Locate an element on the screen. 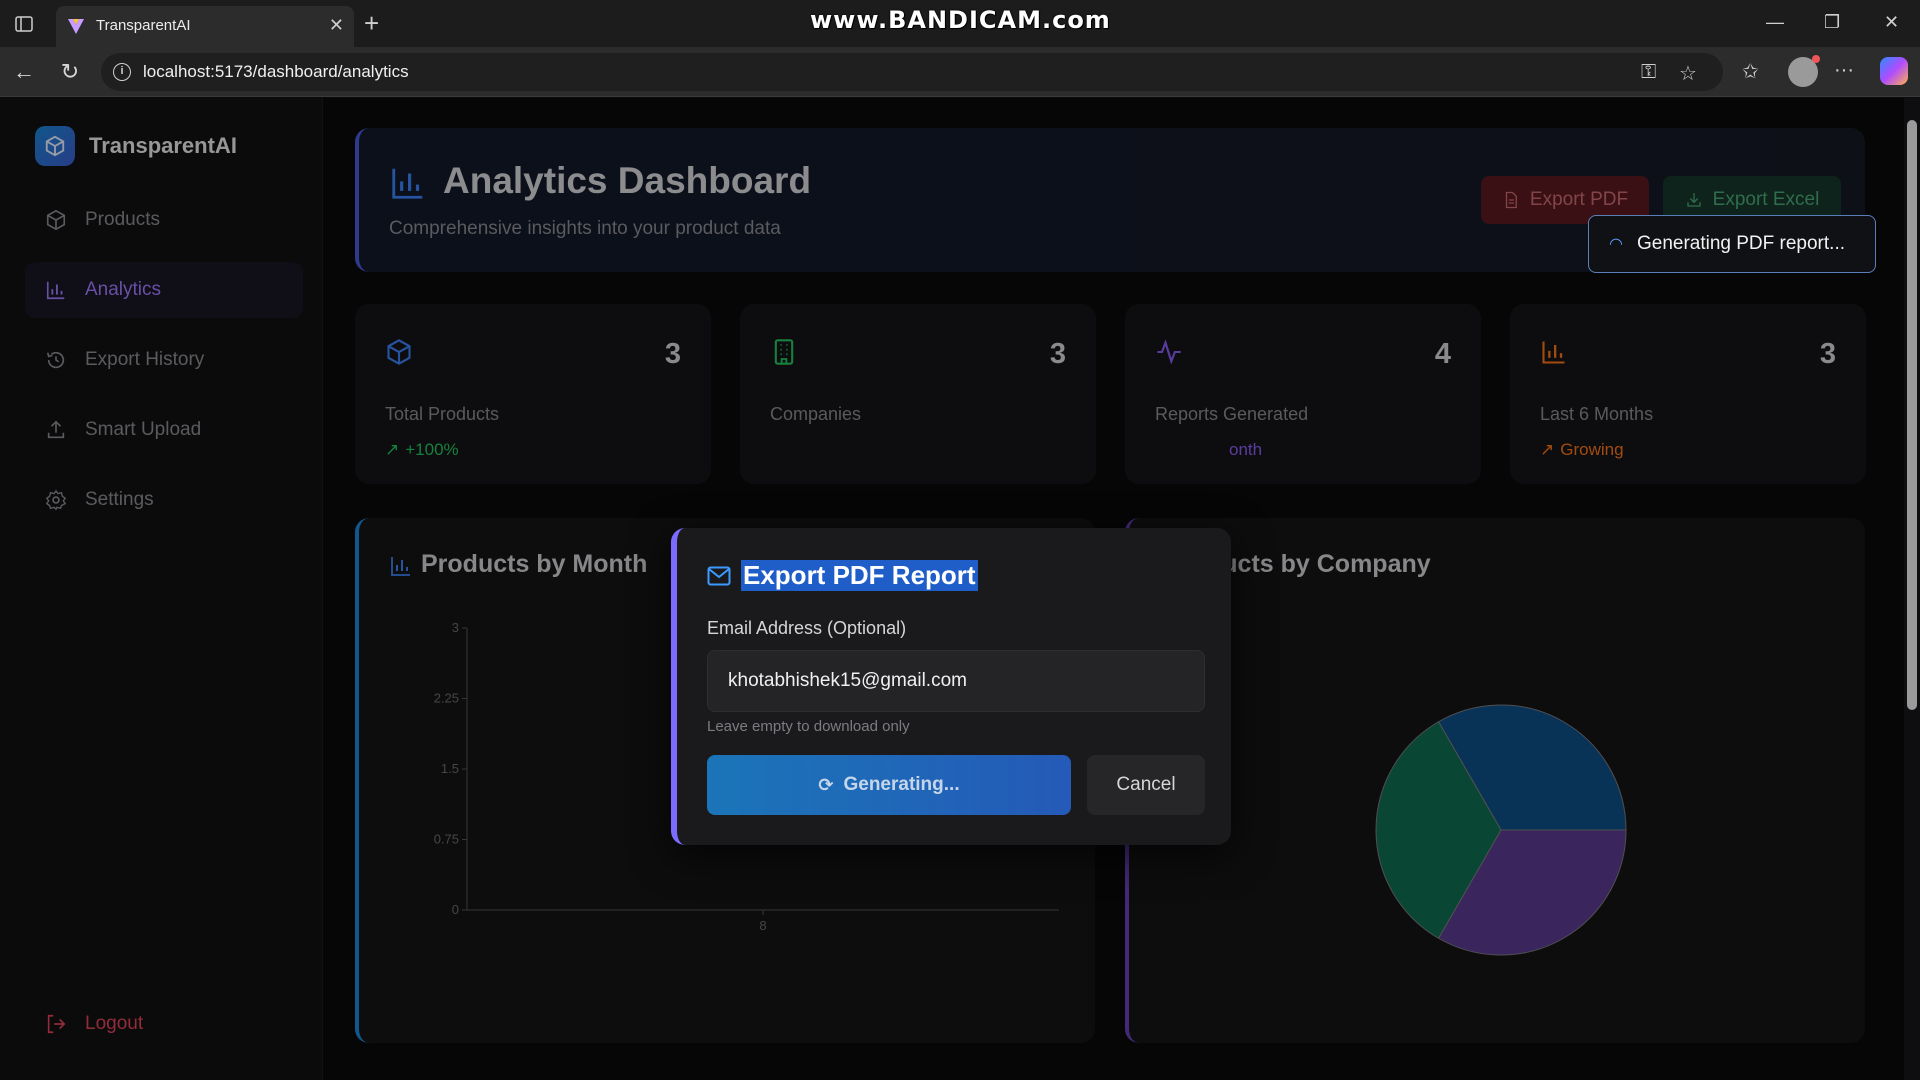  cancel-button: Cancel is located at coordinates (1146, 785).